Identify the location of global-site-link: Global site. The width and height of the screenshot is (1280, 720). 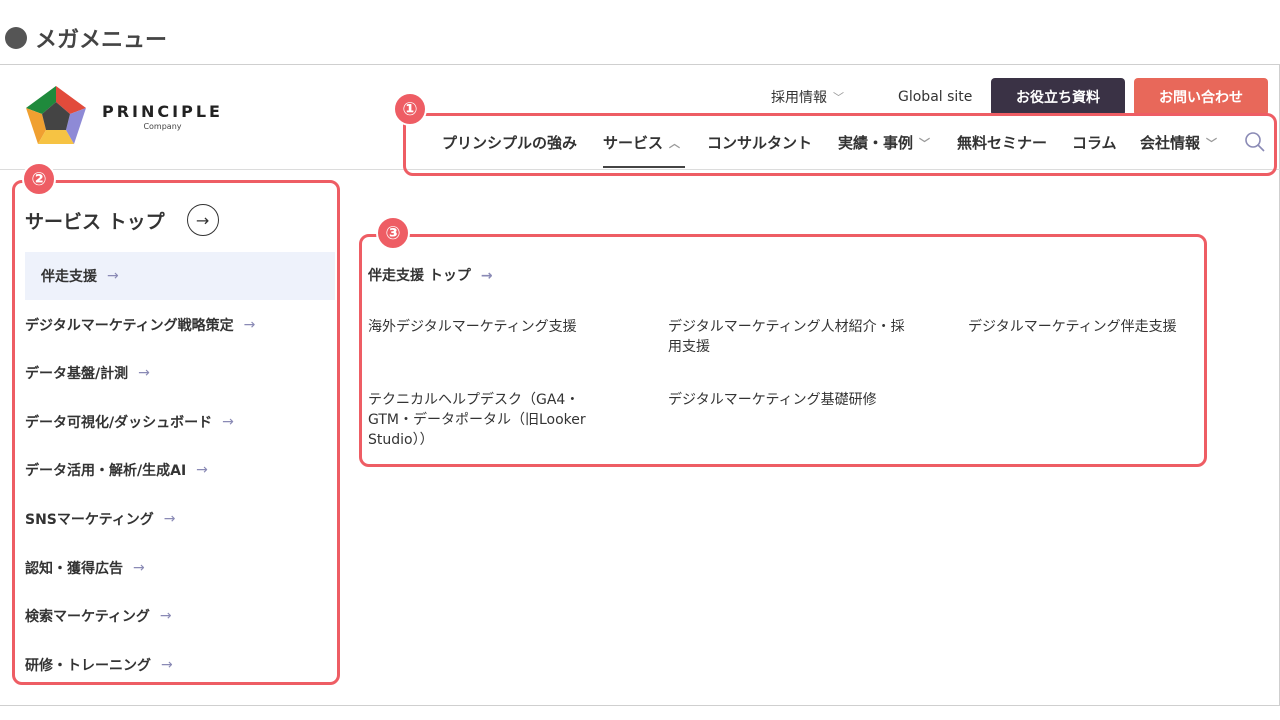
(935, 97).